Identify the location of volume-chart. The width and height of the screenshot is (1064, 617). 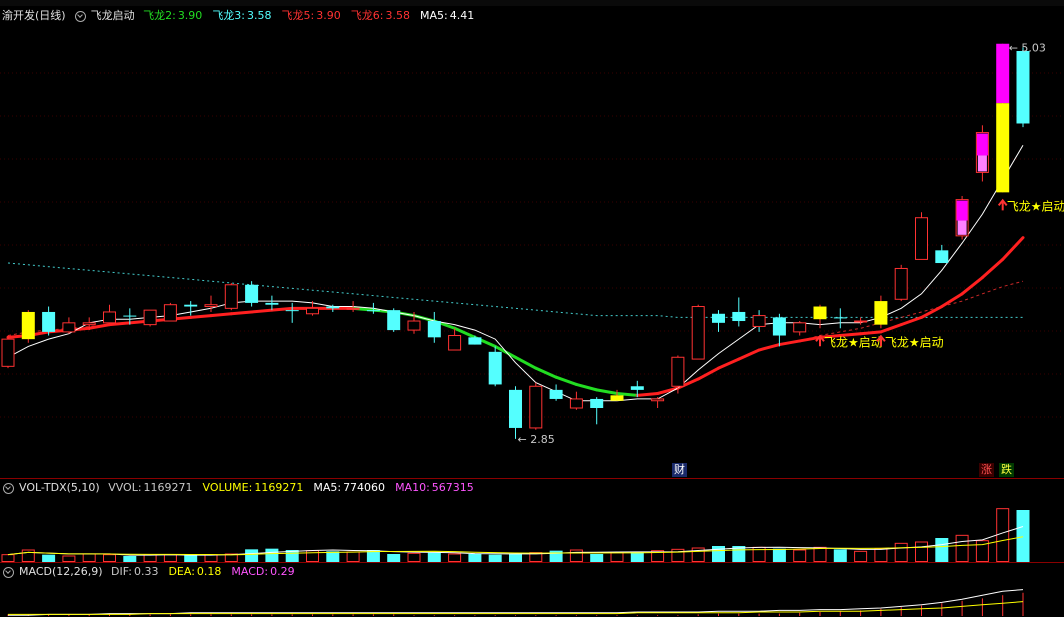
(532, 529).